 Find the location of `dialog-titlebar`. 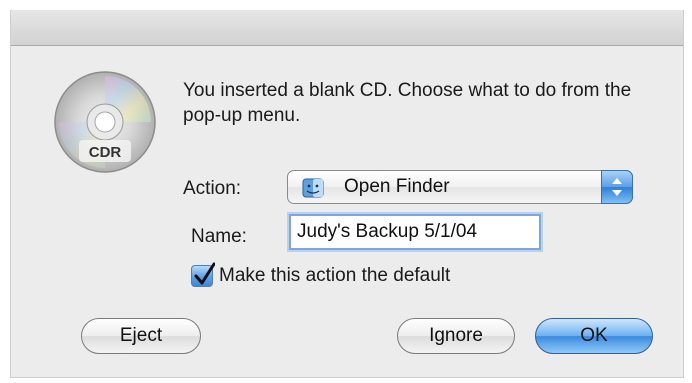

dialog-titlebar is located at coordinates (347, 28).